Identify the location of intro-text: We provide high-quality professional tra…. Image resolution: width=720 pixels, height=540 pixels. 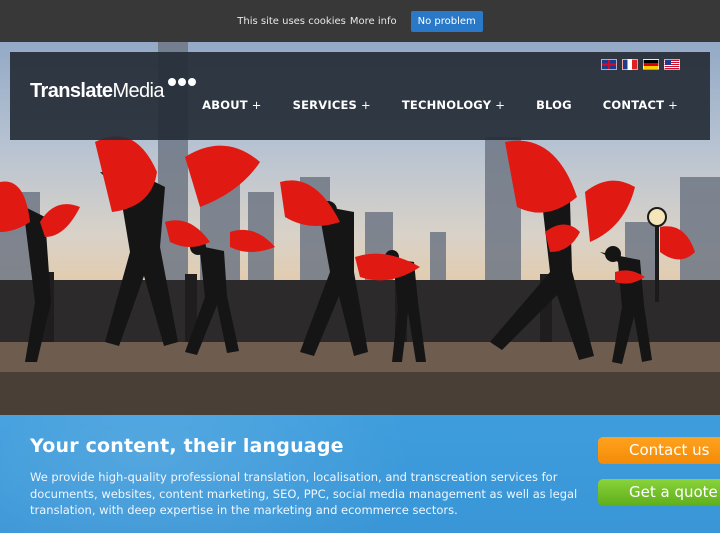
(304, 493).